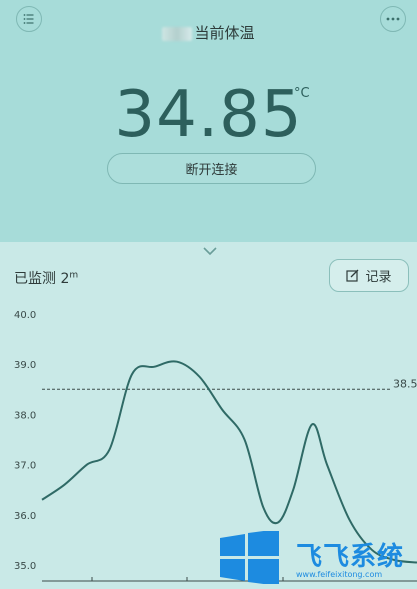 The image size is (417, 589). Describe the element at coordinates (210, 251) in the screenshot. I see `chevron-down-icon` at that location.